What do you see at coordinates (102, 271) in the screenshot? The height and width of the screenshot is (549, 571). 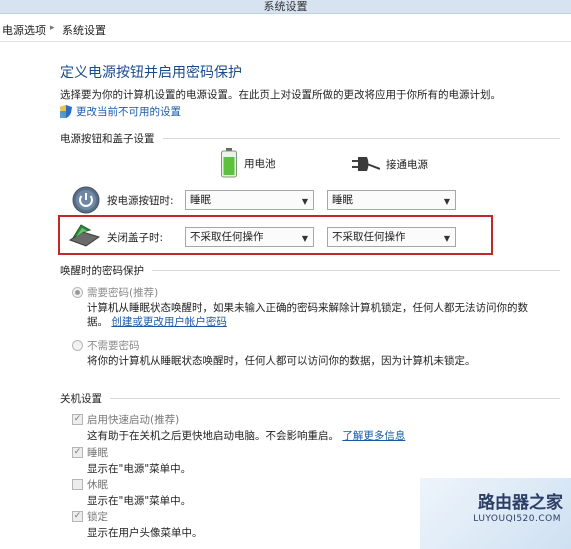 I see `password-section-heading-text: 唤醒时的密码保护` at bounding box center [102, 271].